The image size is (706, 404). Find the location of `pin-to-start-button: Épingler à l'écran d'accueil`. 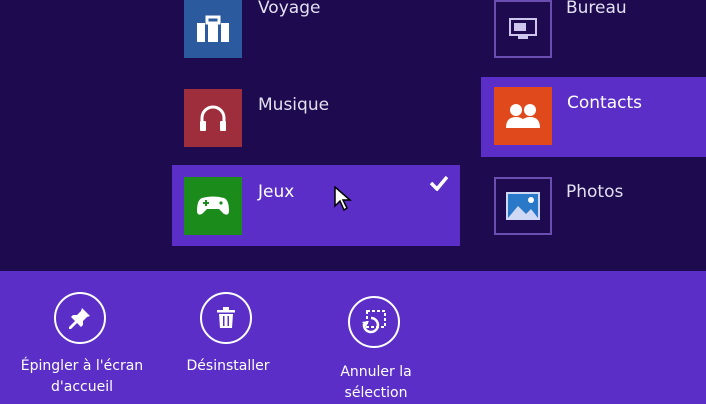

pin-to-start-button: Épingler à l'écran d'accueil is located at coordinates (82, 337).